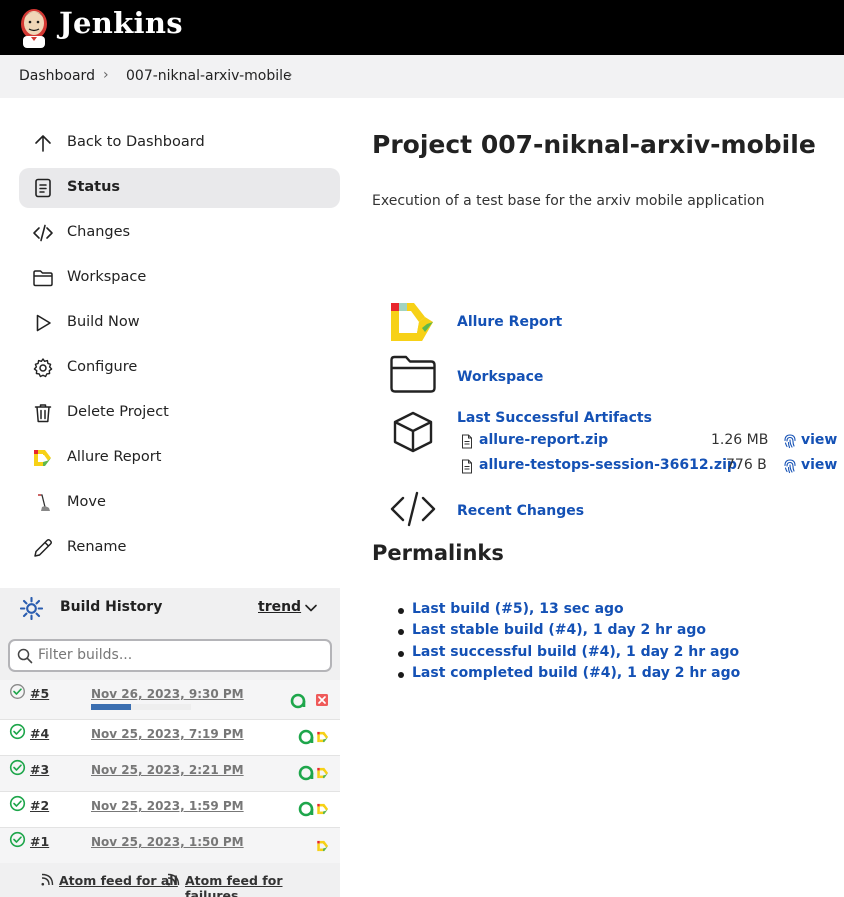 This screenshot has height=897, width=844. I want to click on task-back-to-dashboard: Back to Dashboard, so click(179, 143).